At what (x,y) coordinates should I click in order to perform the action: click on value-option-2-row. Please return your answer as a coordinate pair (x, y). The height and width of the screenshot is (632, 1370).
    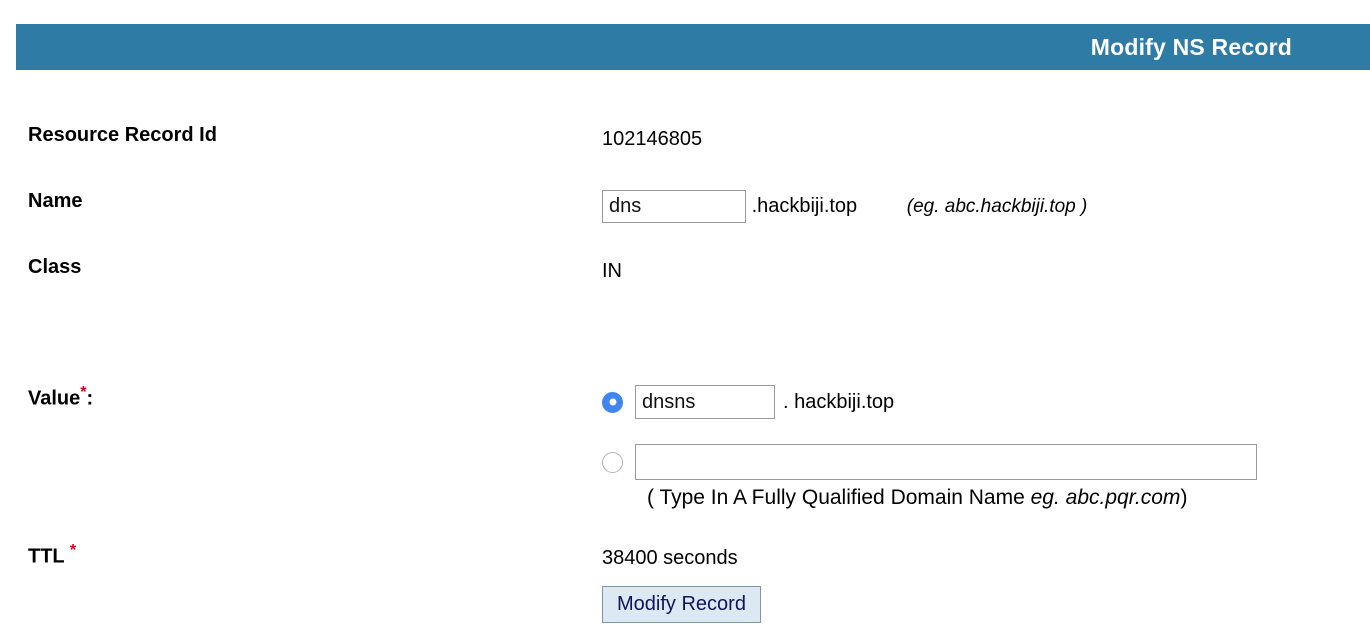
    Looking at the image, I should click on (986, 462).